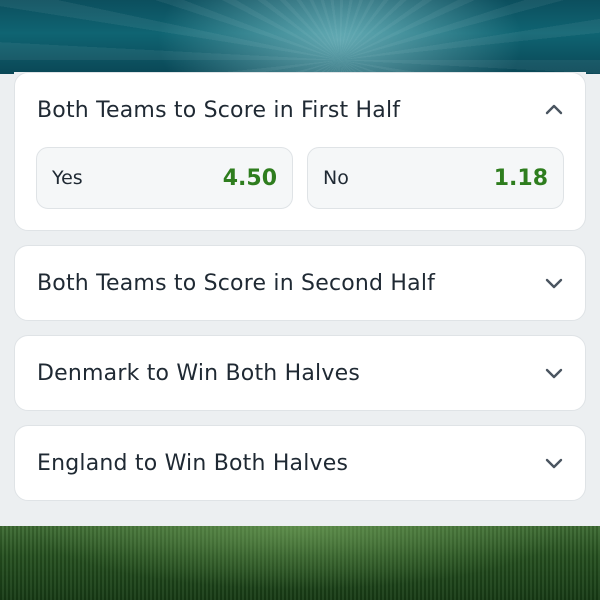 This screenshot has height=600, width=600. What do you see at coordinates (236, 283) in the screenshot?
I see `market-title: Both Teams to Score in Second Half` at bounding box center [236, 283].